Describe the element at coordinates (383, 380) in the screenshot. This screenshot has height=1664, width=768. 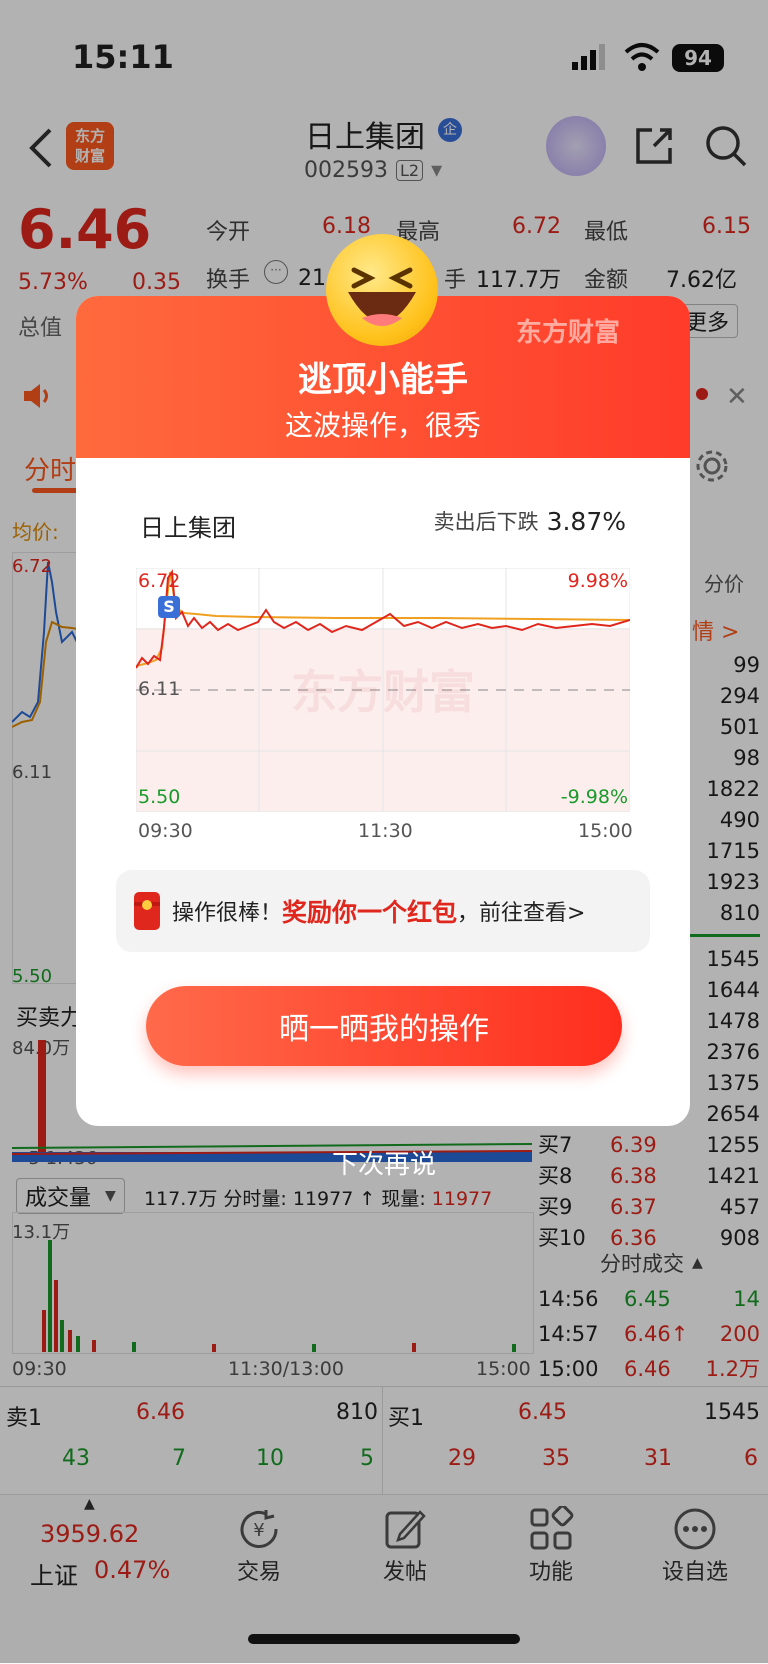
I see `modal-title: 逃顶小能手` at that location.